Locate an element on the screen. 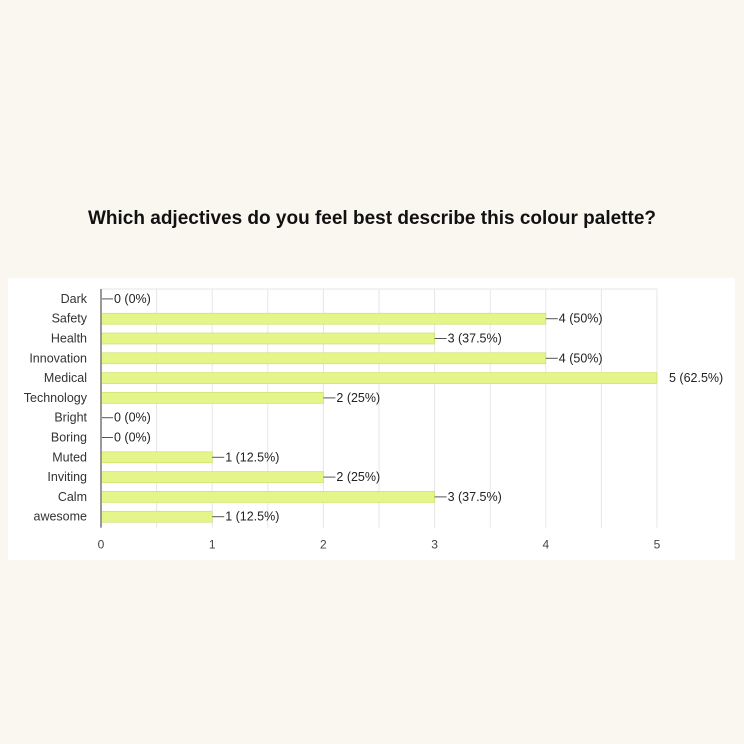 The width and height of the screenshot is (744, 744). x-tick-label: 1 is located at coordinates (212, 545).